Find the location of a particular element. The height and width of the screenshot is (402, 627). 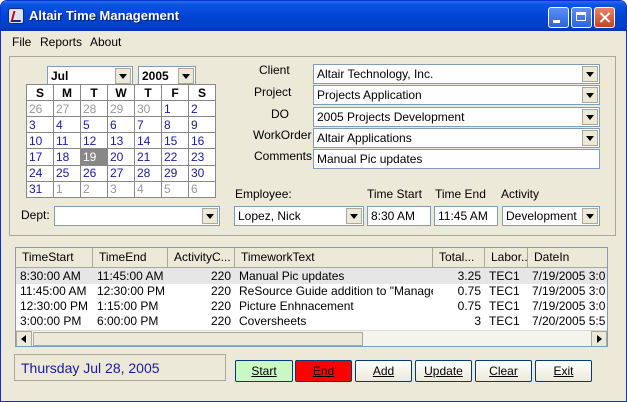

calendar-day: 14 is located at coordinates (148, 141).